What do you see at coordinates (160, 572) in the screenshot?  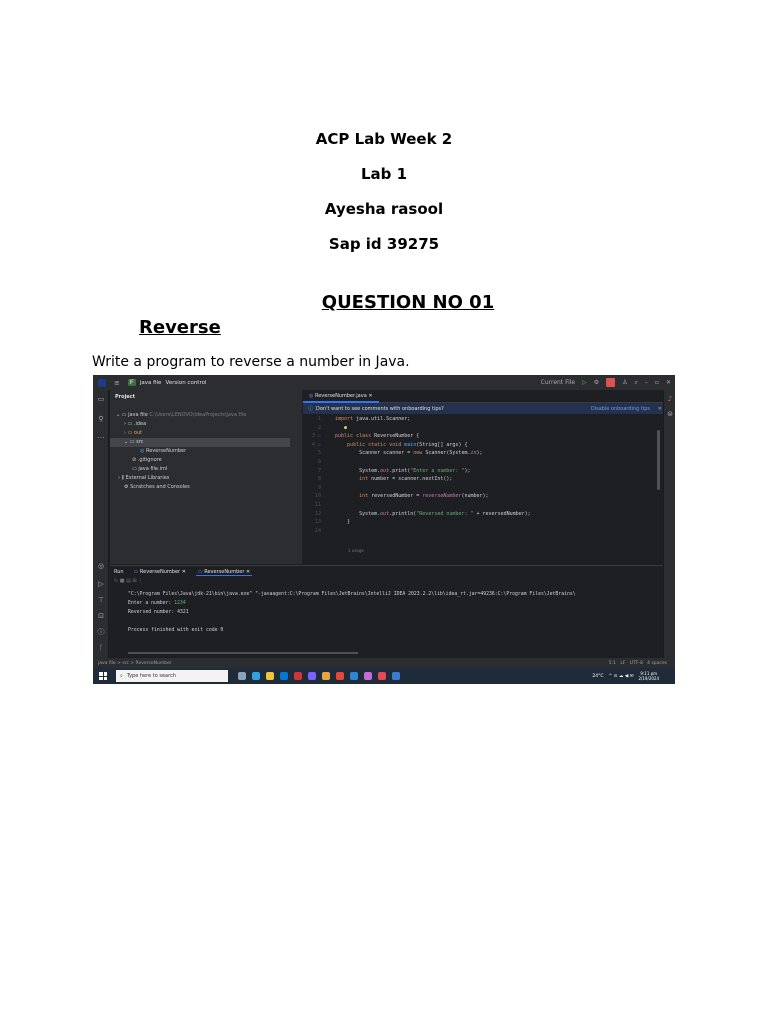 I see `run-tab: ▭ ReverseNumber ✕` at bounding box center [160, 572].